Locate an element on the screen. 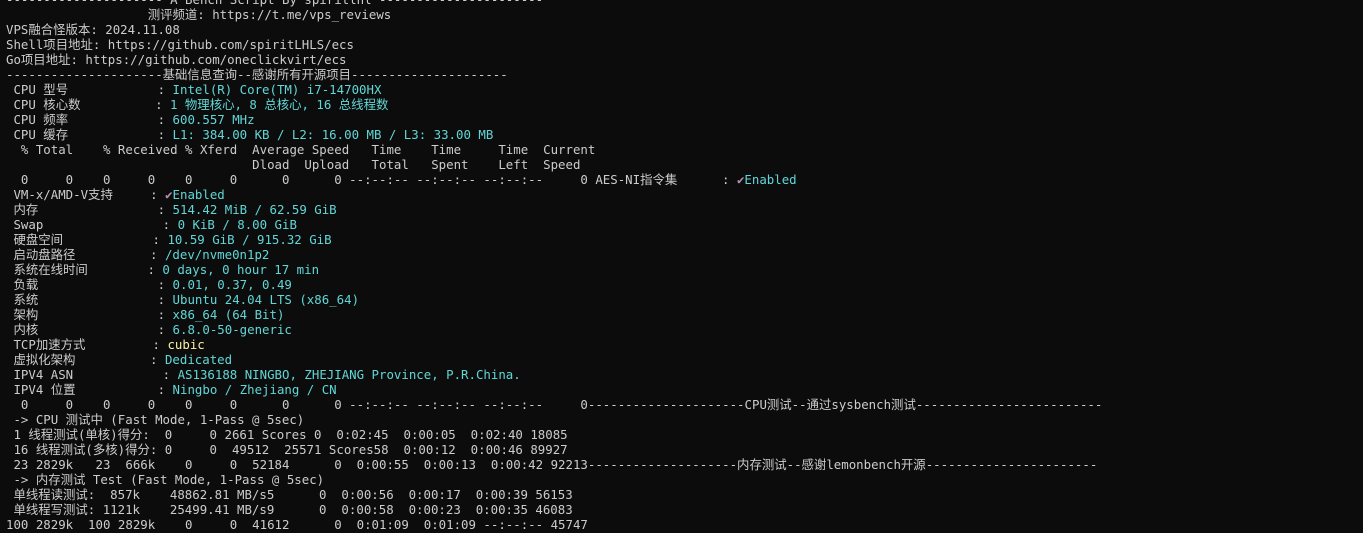 Image resolution: width=1363 pixels, height=533 pixels. terminal-line: Swap : 0 KiB / 8.00 GiB is located at coordinates (151, 224).